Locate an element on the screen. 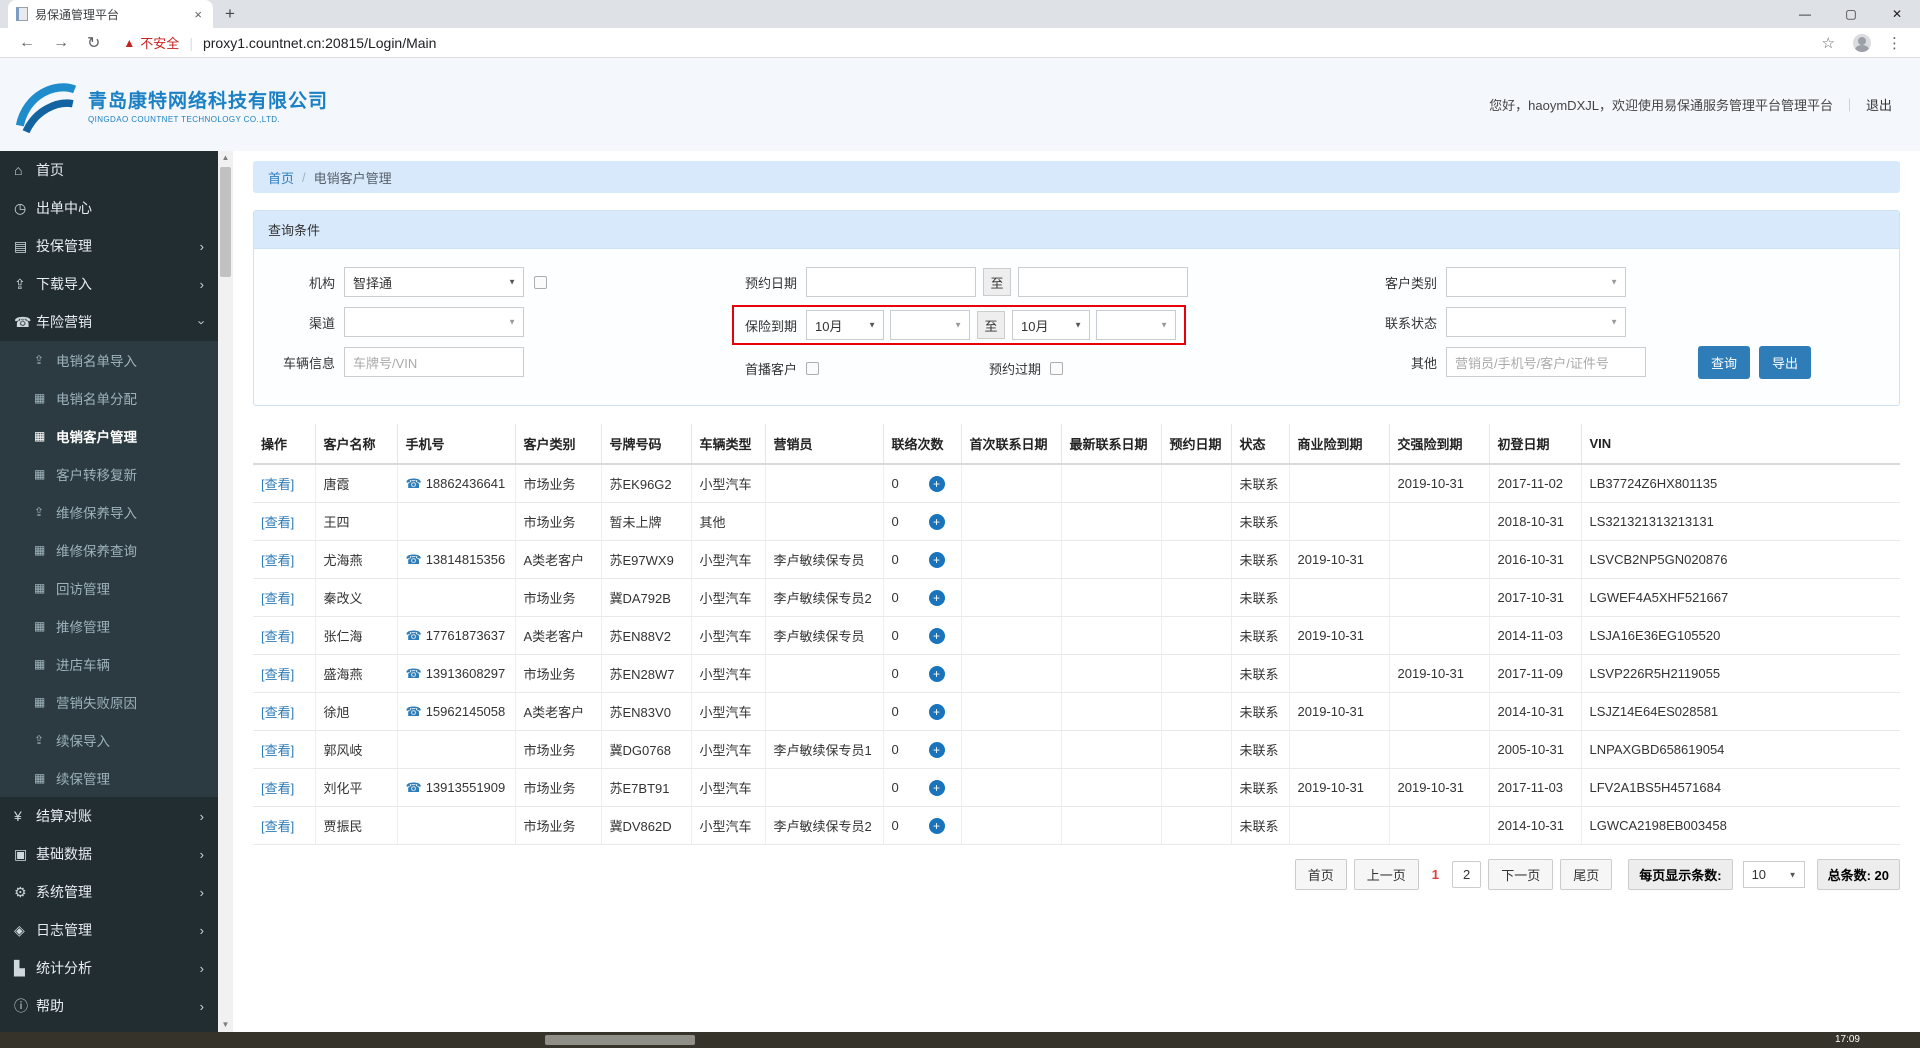  document-icon: ▤ is located at coordinates (21, 245).